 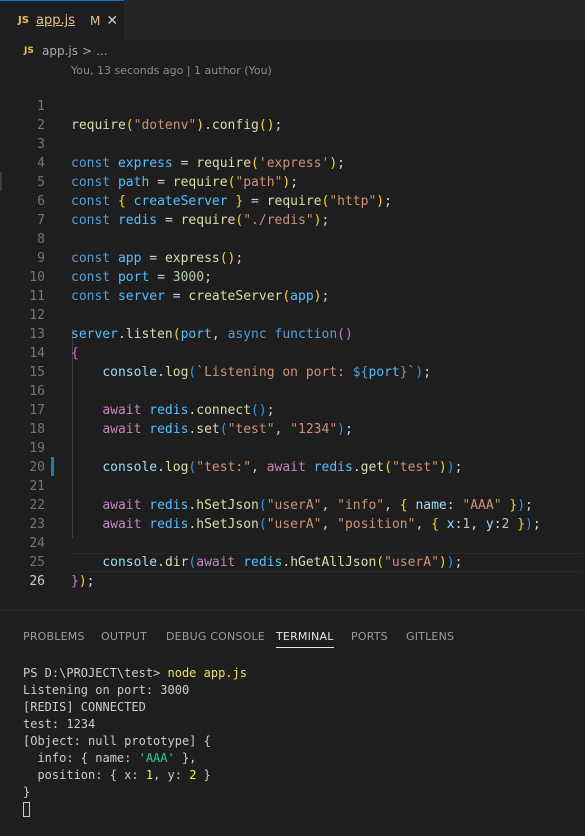 I want to click on terminal-line: info: { name: 'AAA' },, so click(x=135, y=758).